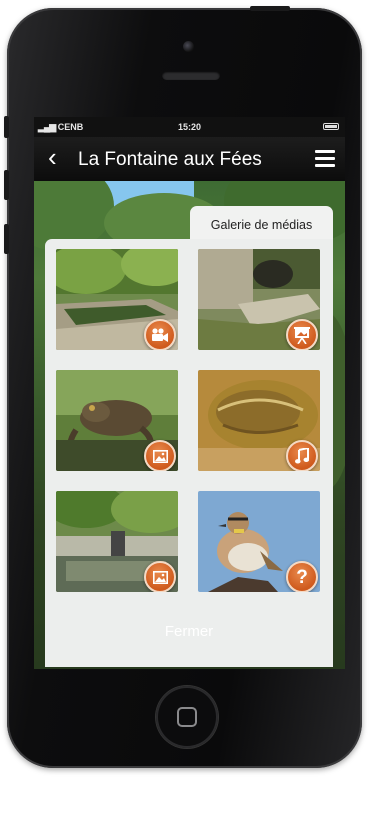 The image size is (369, 839). Describe the element at coordinates (170, 159) in the screenshot. I see `page-title: La Fontaine aux Fées` at that location.